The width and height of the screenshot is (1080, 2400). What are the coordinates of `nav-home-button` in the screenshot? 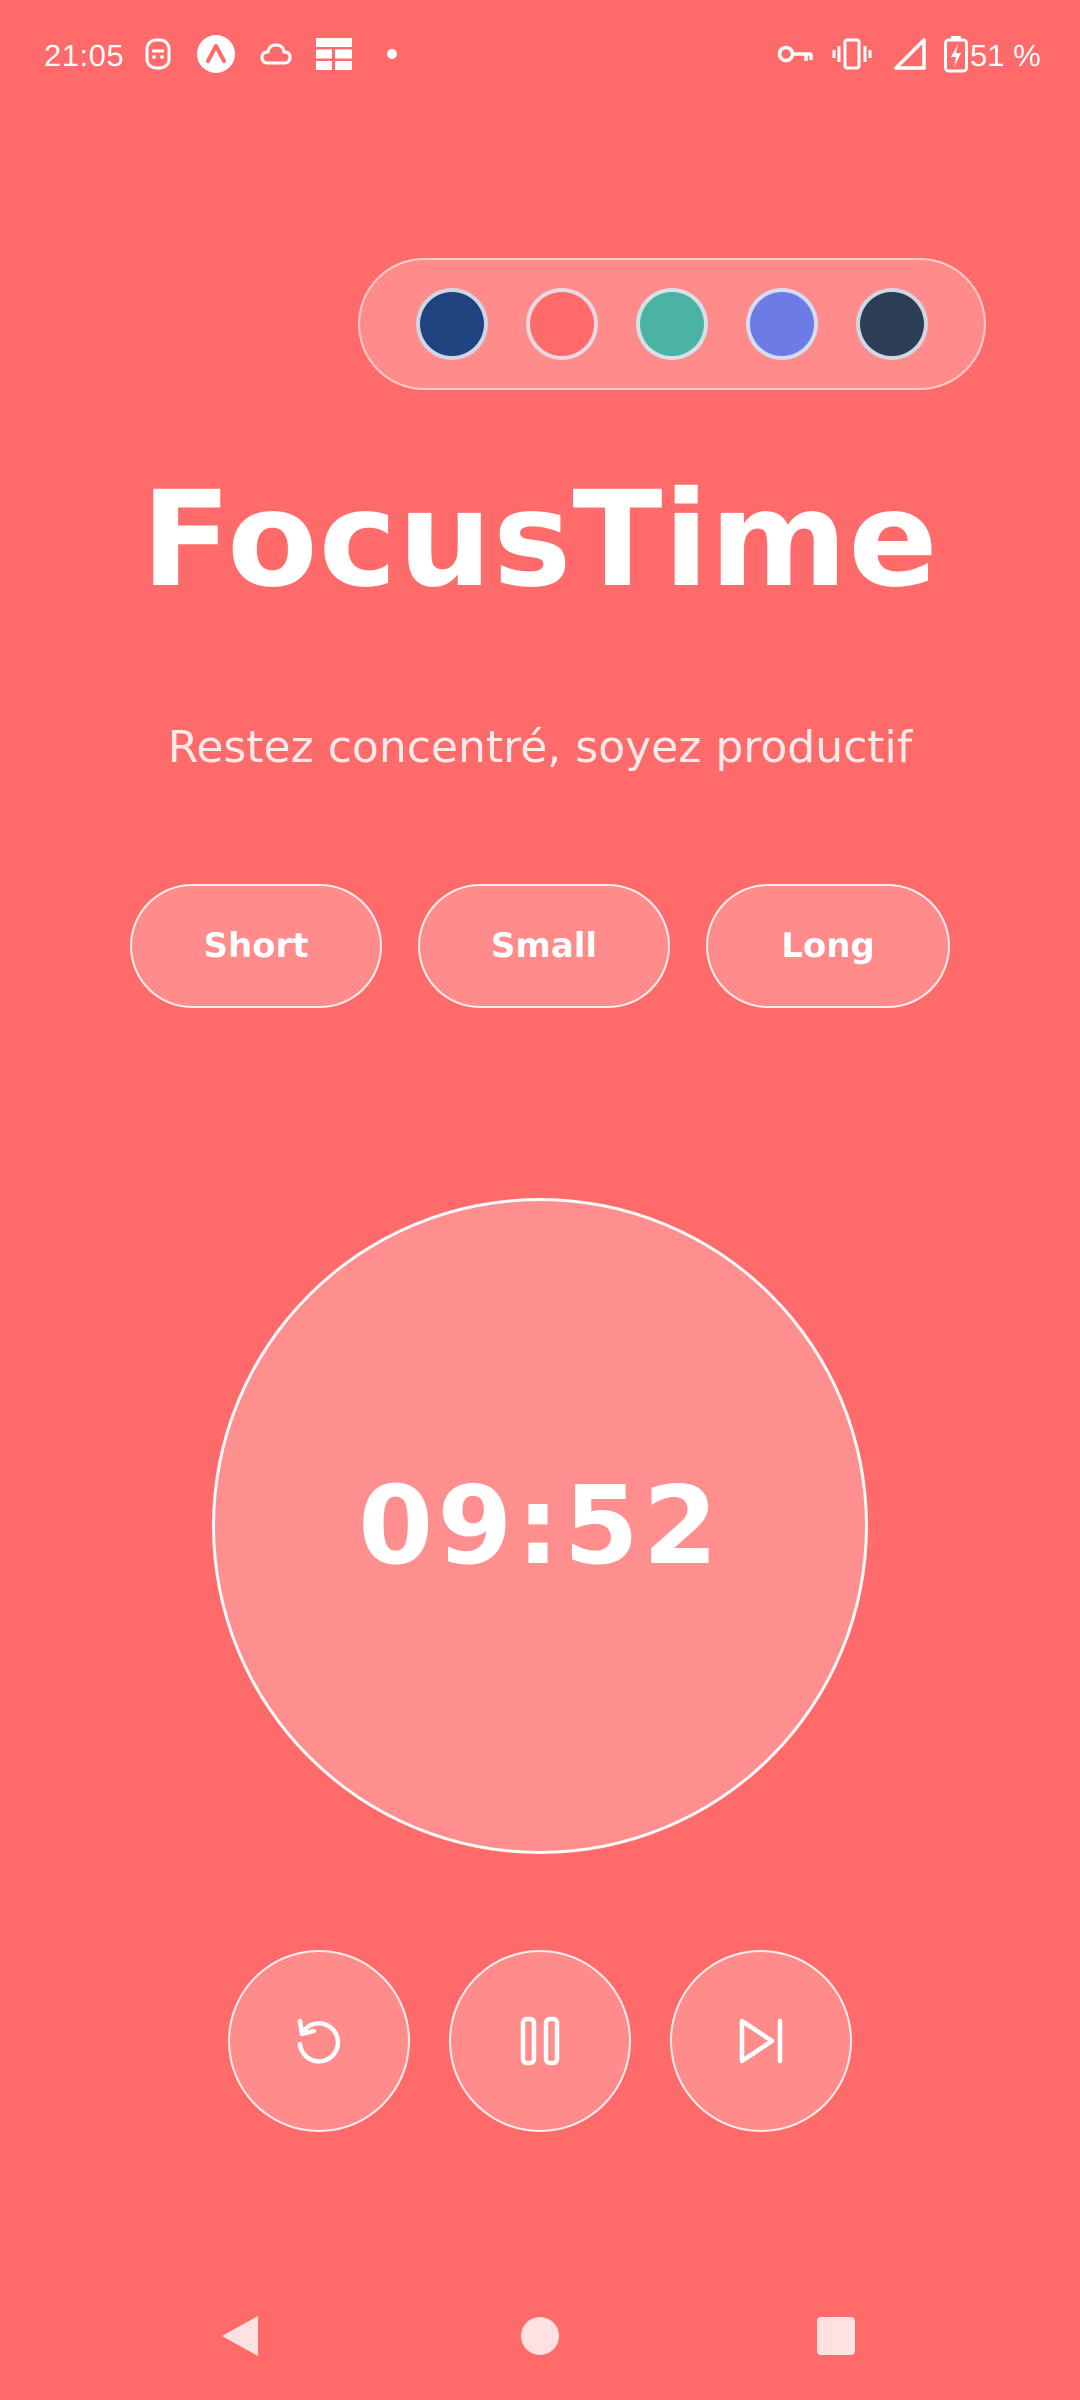 It's located at (540, 2336).